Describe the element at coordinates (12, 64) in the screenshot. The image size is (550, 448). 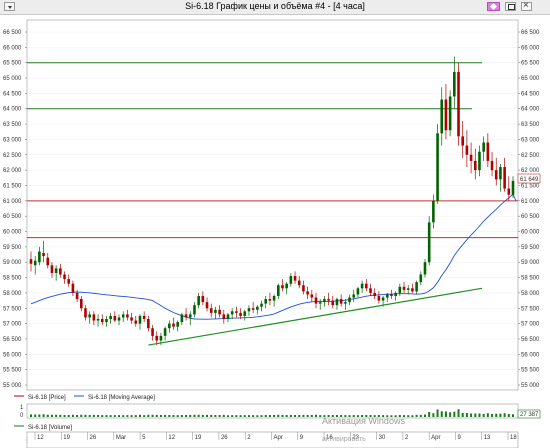
I see `price-axis-label-left: 65 500` at that location.